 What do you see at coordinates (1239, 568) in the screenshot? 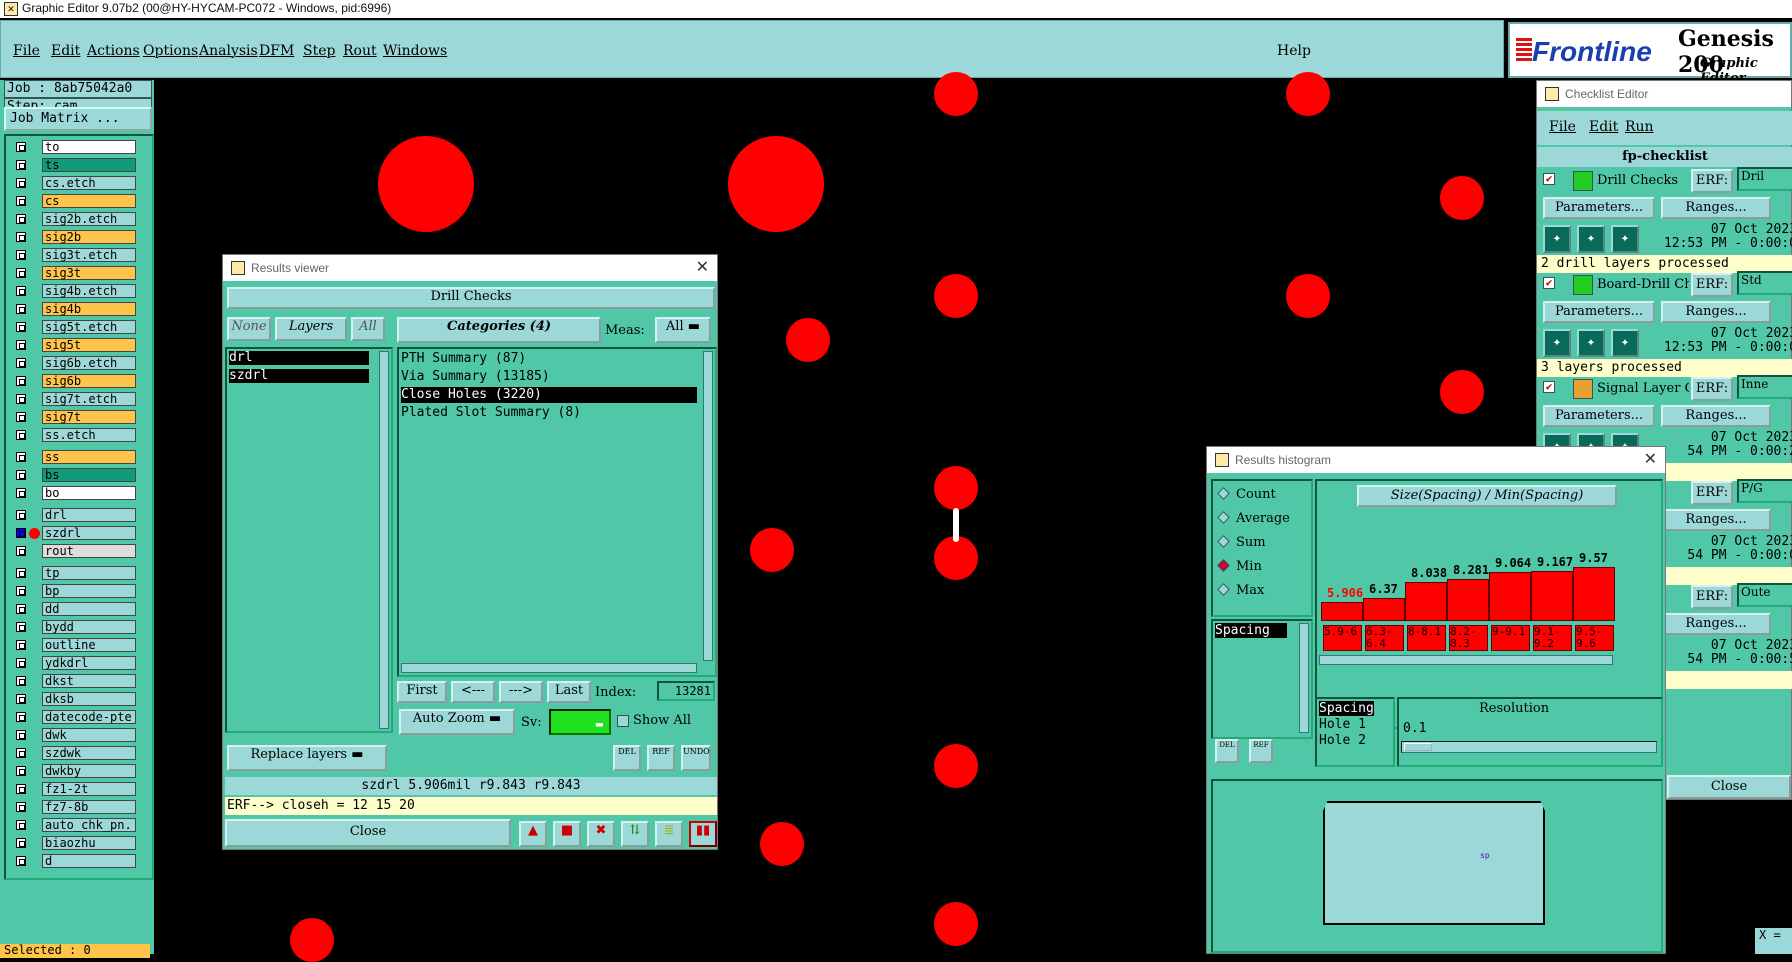
I see `mode-radio-min: Min` at bounding box center [1239, 568].